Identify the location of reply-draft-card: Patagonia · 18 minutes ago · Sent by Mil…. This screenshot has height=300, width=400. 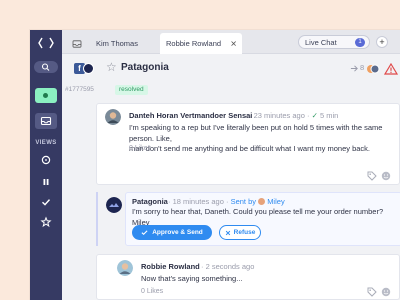
(253, 219).